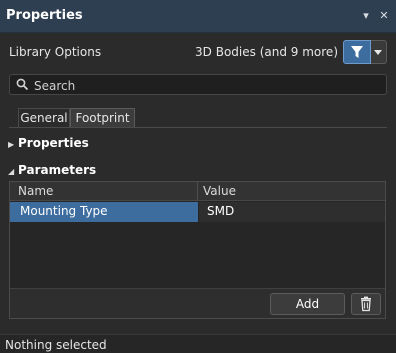 This screenshot has height=353, width=396. What do you see at coordinates (204, 85) in the screenshot?
I see `search-input` at bounding box center [204, 85].